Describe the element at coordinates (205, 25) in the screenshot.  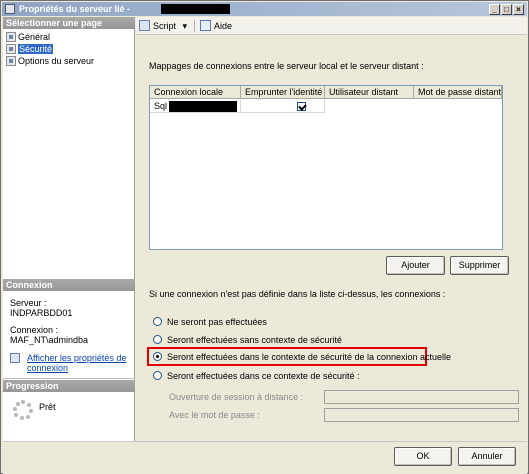
I see `help-icon` at that location.